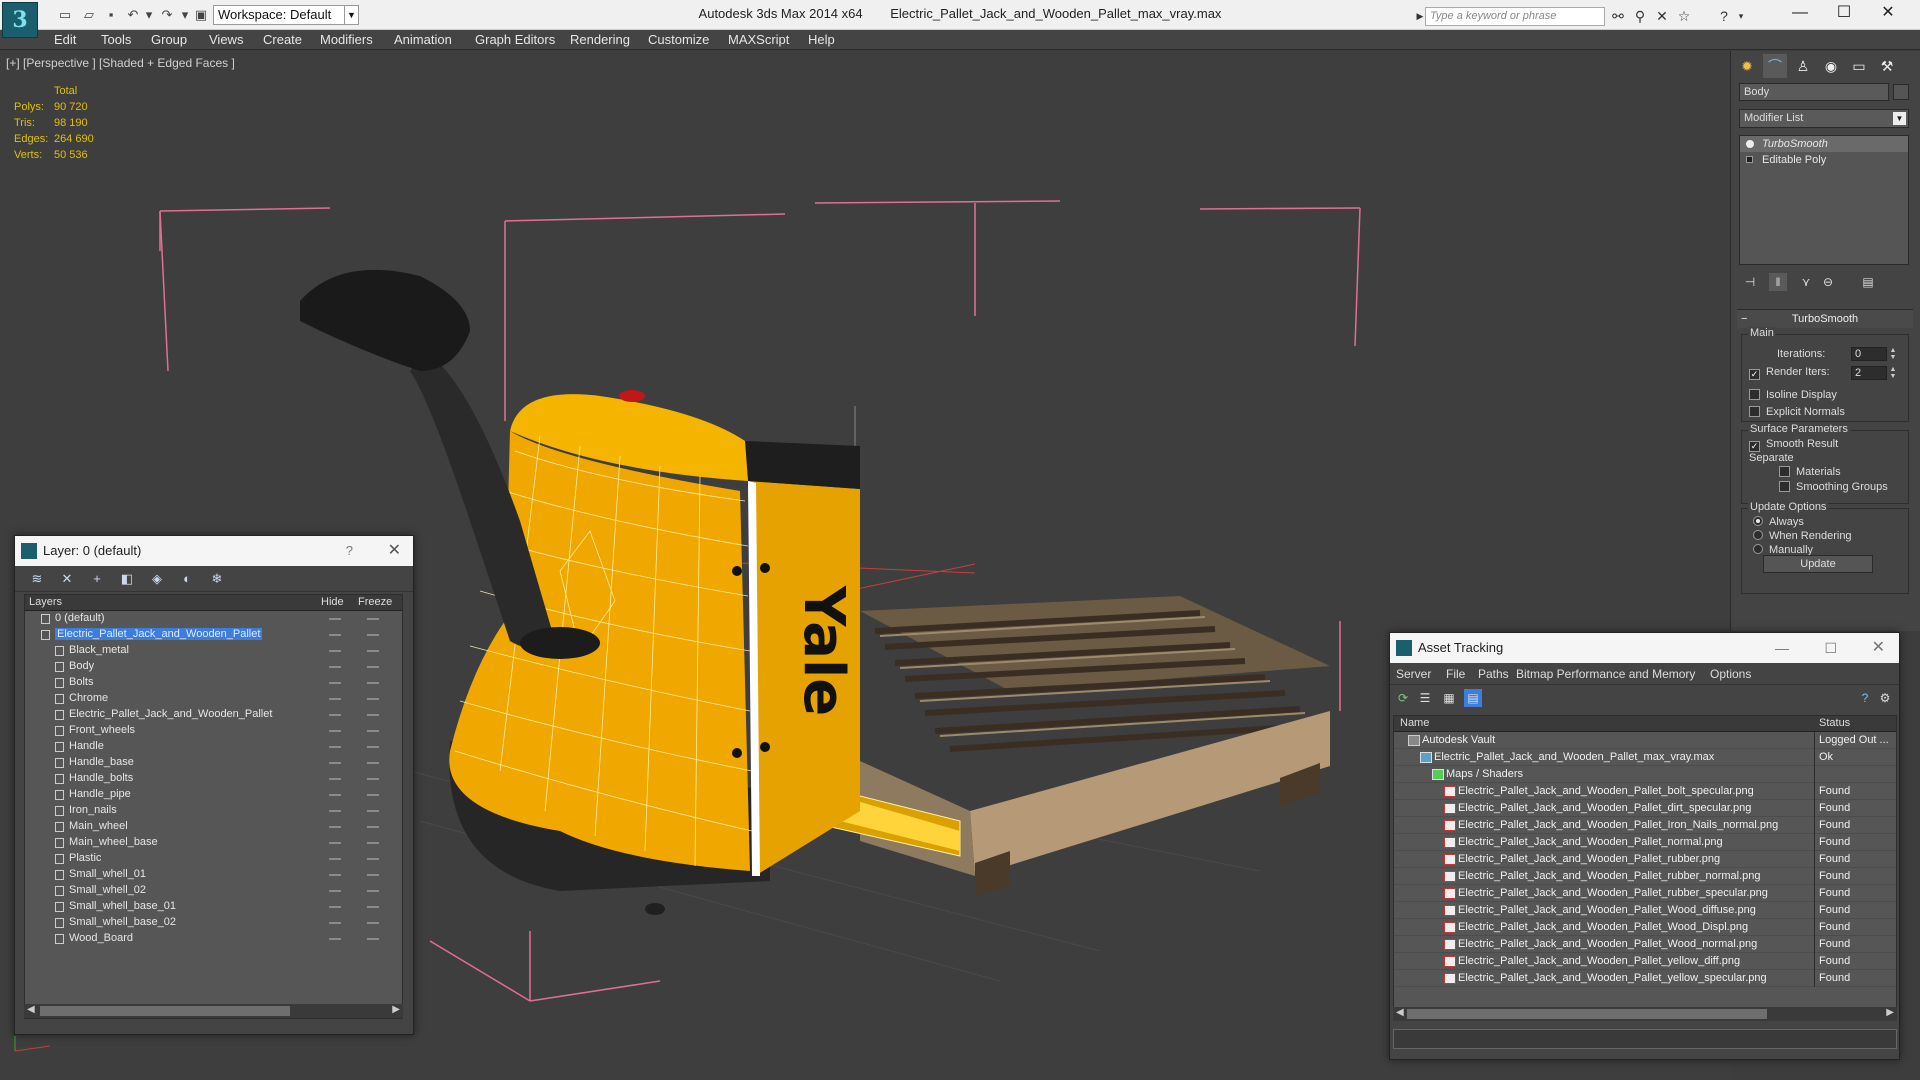 This screenshot has height=1080, width=1920. I want to click on layer-row: Small_whell_02, so click(213, 891).